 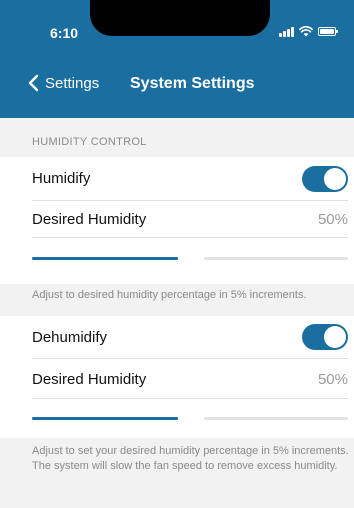 I want to click on back-button-label: Settings, so click(x=72, y=83).